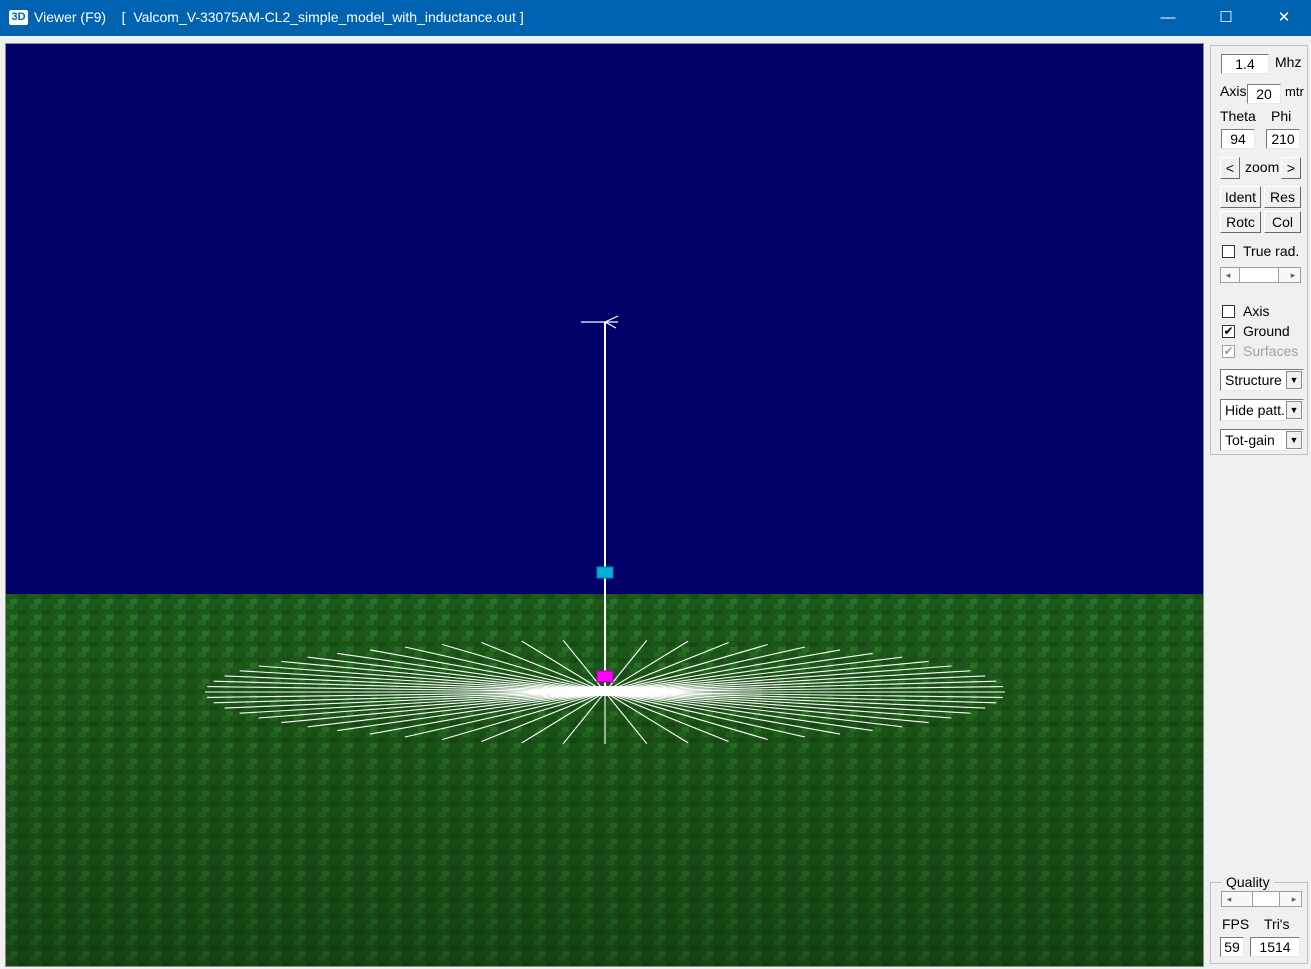  I want to click on pattern-select: Hide patt. ▼, so click(1262, 410).